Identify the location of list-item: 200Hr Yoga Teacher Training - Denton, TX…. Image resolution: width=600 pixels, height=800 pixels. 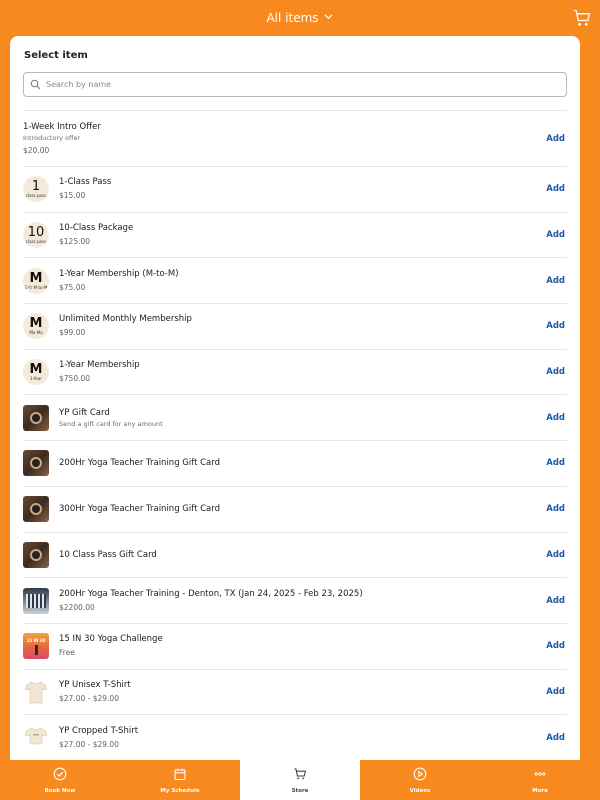
(295, 600).